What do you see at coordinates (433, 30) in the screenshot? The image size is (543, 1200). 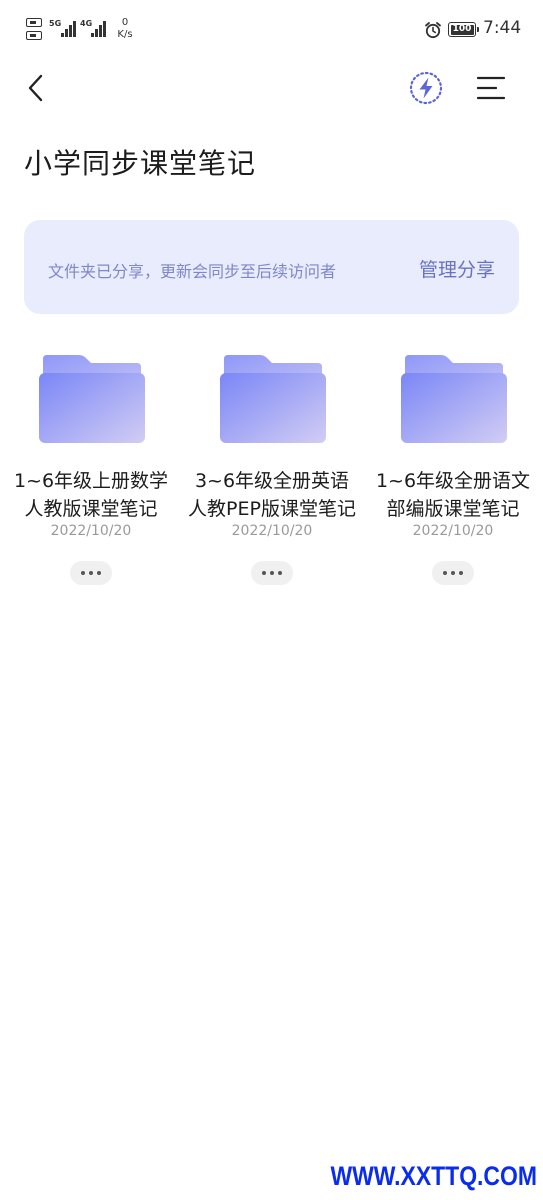 I see `alarm-icon` at bounding box center [433, 30].